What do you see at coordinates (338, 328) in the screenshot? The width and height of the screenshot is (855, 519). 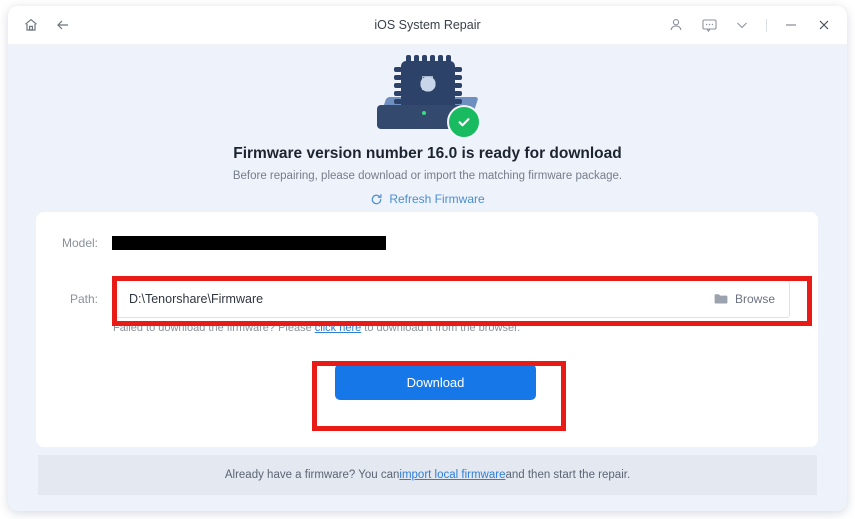 I see `click-here-link: click here` at bounding box center [338, 328].